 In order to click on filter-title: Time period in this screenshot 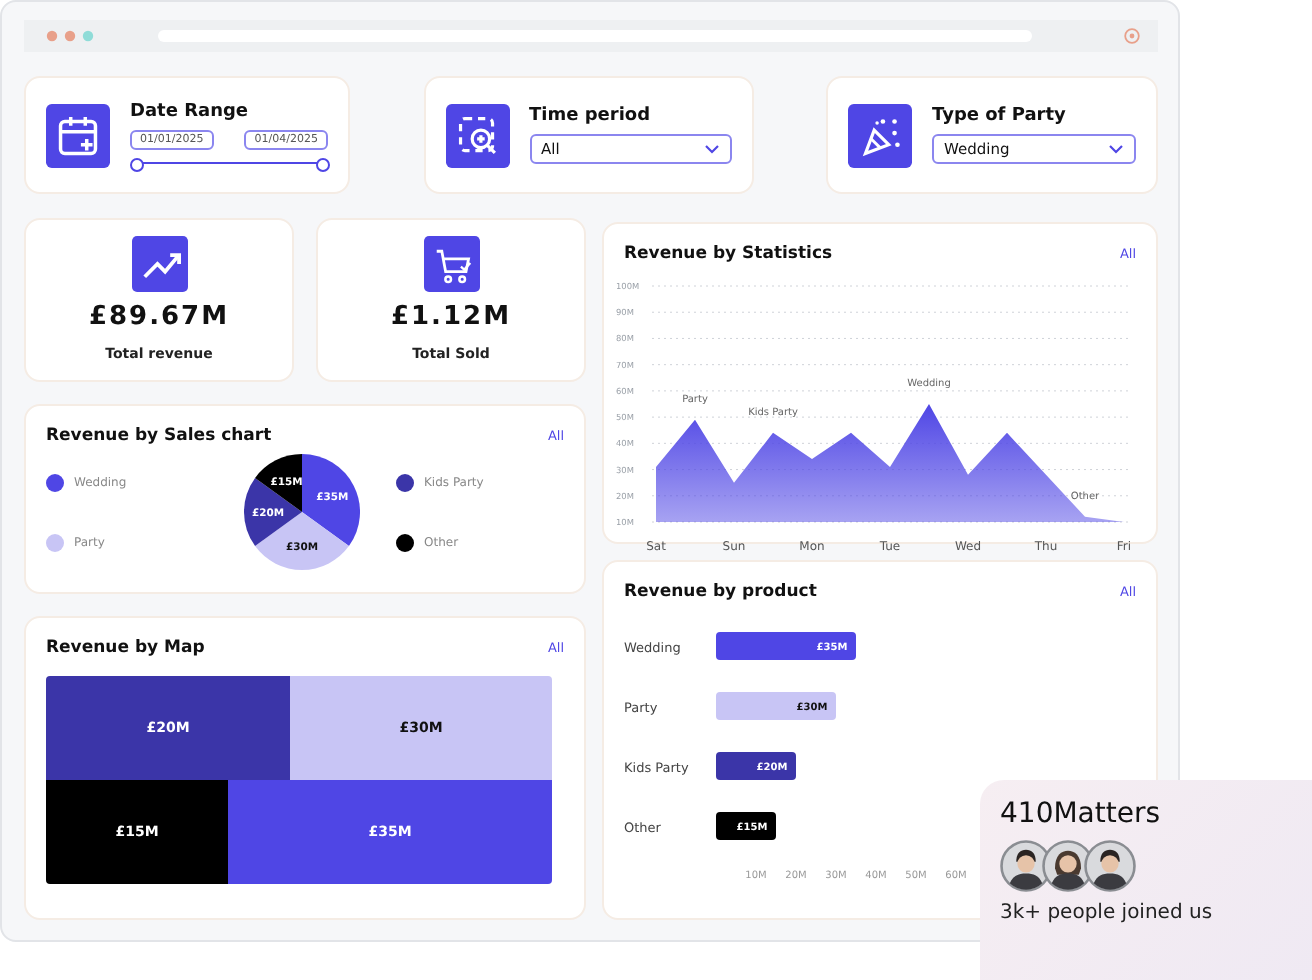, I will do `click(591, 116)`.